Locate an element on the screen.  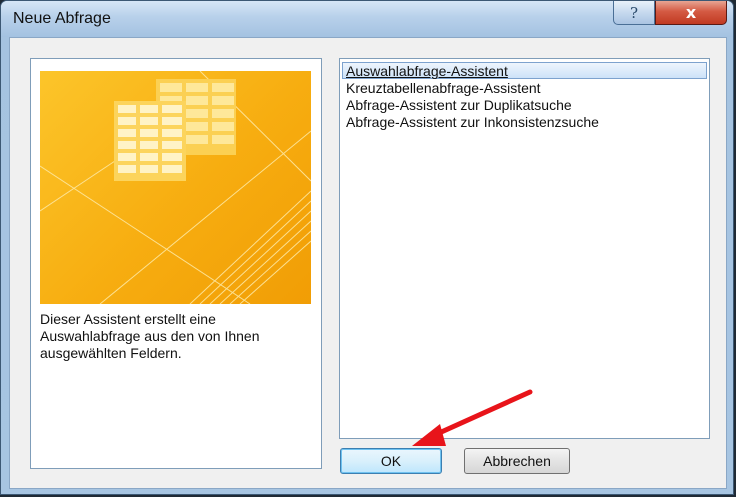
help-icon: ? is located at coordinates (634, 12).